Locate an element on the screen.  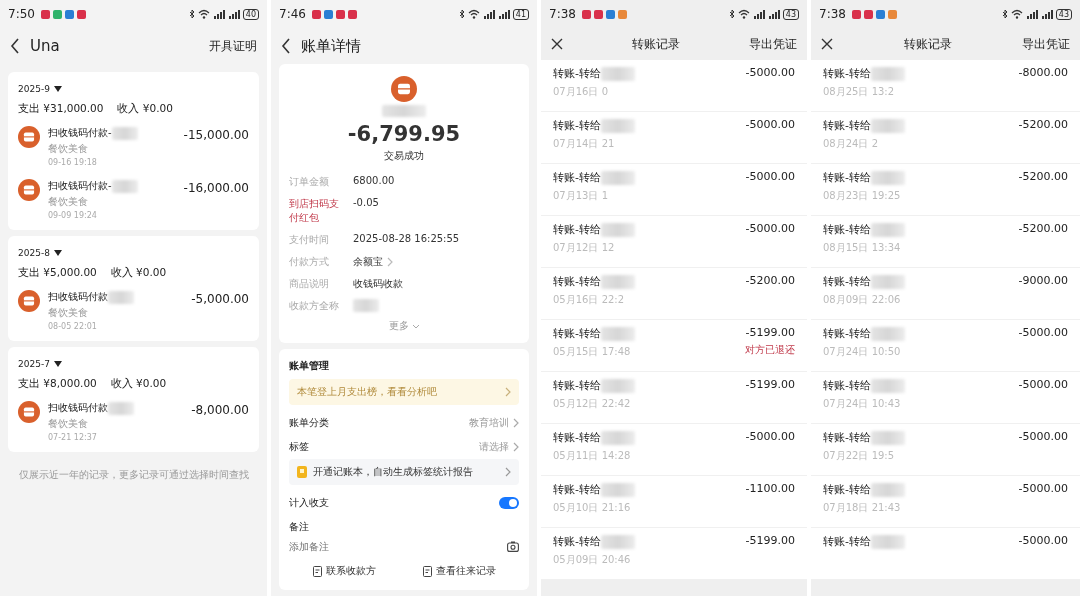
transaction-row: 扫收钱码付款- 餐饮美食 09-16 19:18 -15,000.00 is located at coordinates (133, 146).